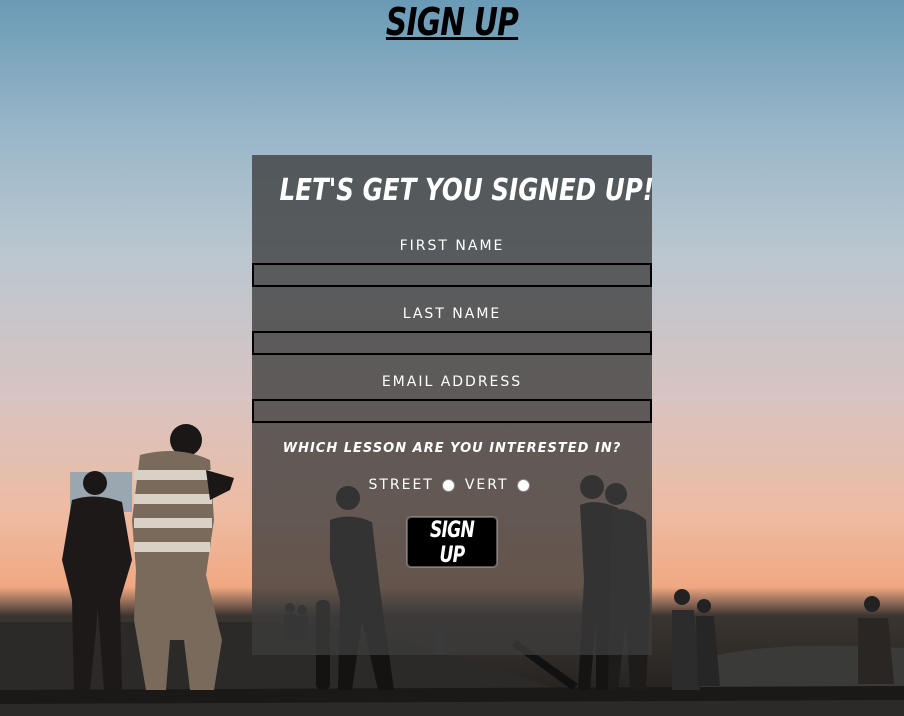 The height and width of the screenshot is (716, 904). Describe the element at coordinates (452, 382) in the screenshot. I see `email-address-label: EMAIL ADDRESS` at that location.